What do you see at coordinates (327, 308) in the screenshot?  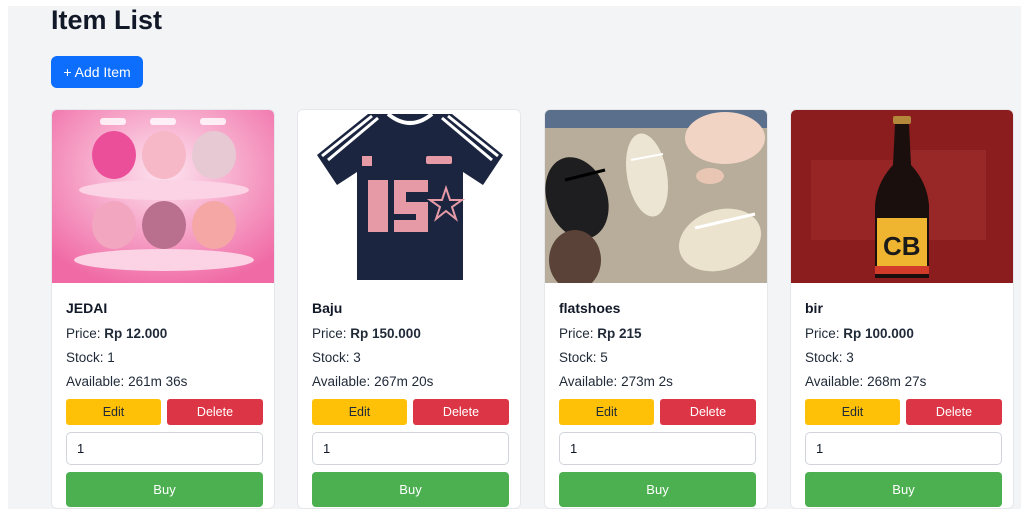 I see `item-name: Baju` at bounding box center [327, 308].